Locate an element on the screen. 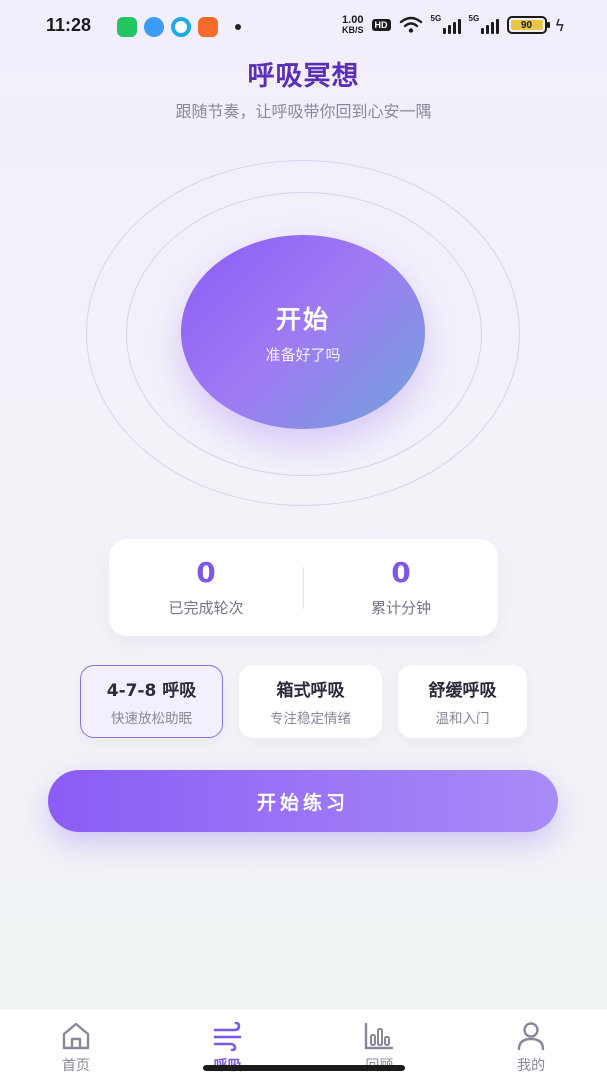 The width and height of the screenshot is (607, 1080). page-subtitle: 跟随节奏，让呼吸带你回到心安一隅 is located at coordinates (303, 111).